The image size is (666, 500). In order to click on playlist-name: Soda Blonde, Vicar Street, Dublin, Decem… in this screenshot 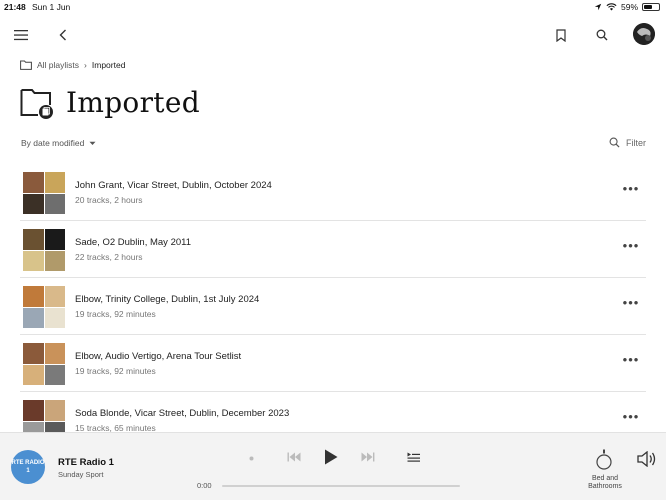, I will do `click(182, 413)`.